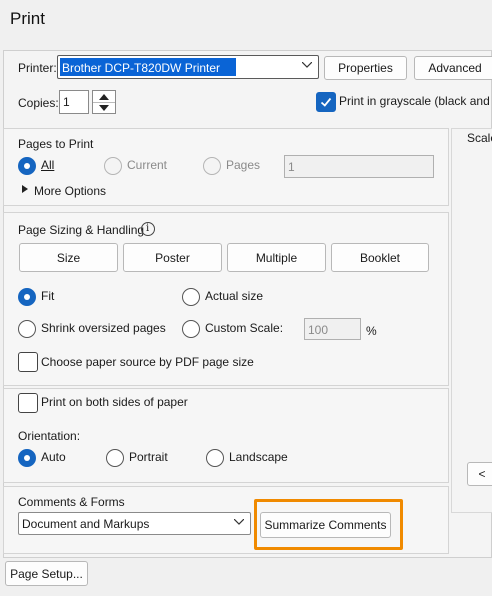 The height and width of the screenshot is (596, 492). What do you see at coordinates (318, 330) in the screenshot?
I see `custom-scale-value: 100` at bounding box center [318, 330].